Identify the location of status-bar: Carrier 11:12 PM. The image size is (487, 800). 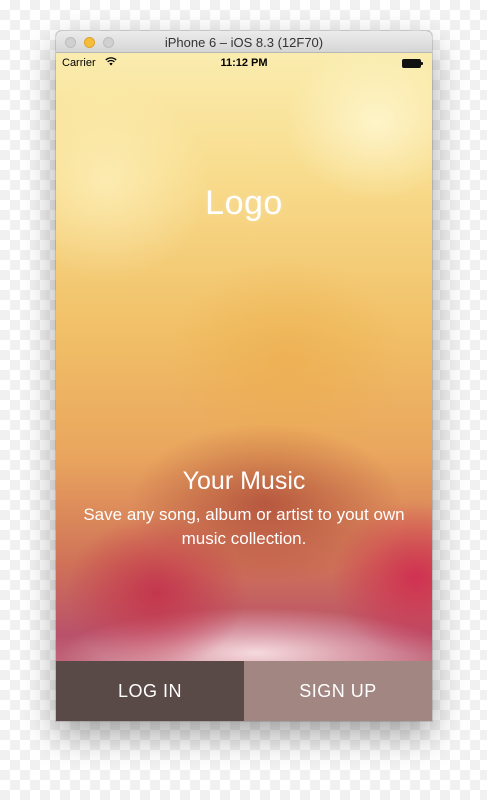
(244, 63).